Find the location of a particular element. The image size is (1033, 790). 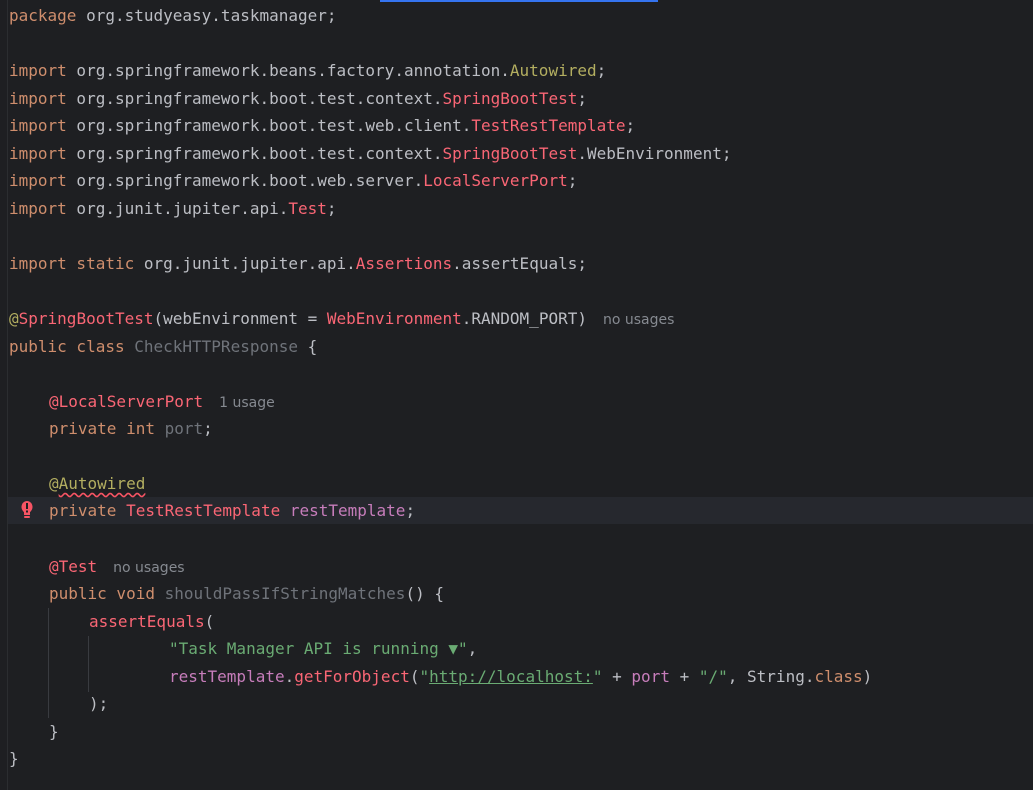

annotation-autowired: Autowired is located at coordinates (102, 483).